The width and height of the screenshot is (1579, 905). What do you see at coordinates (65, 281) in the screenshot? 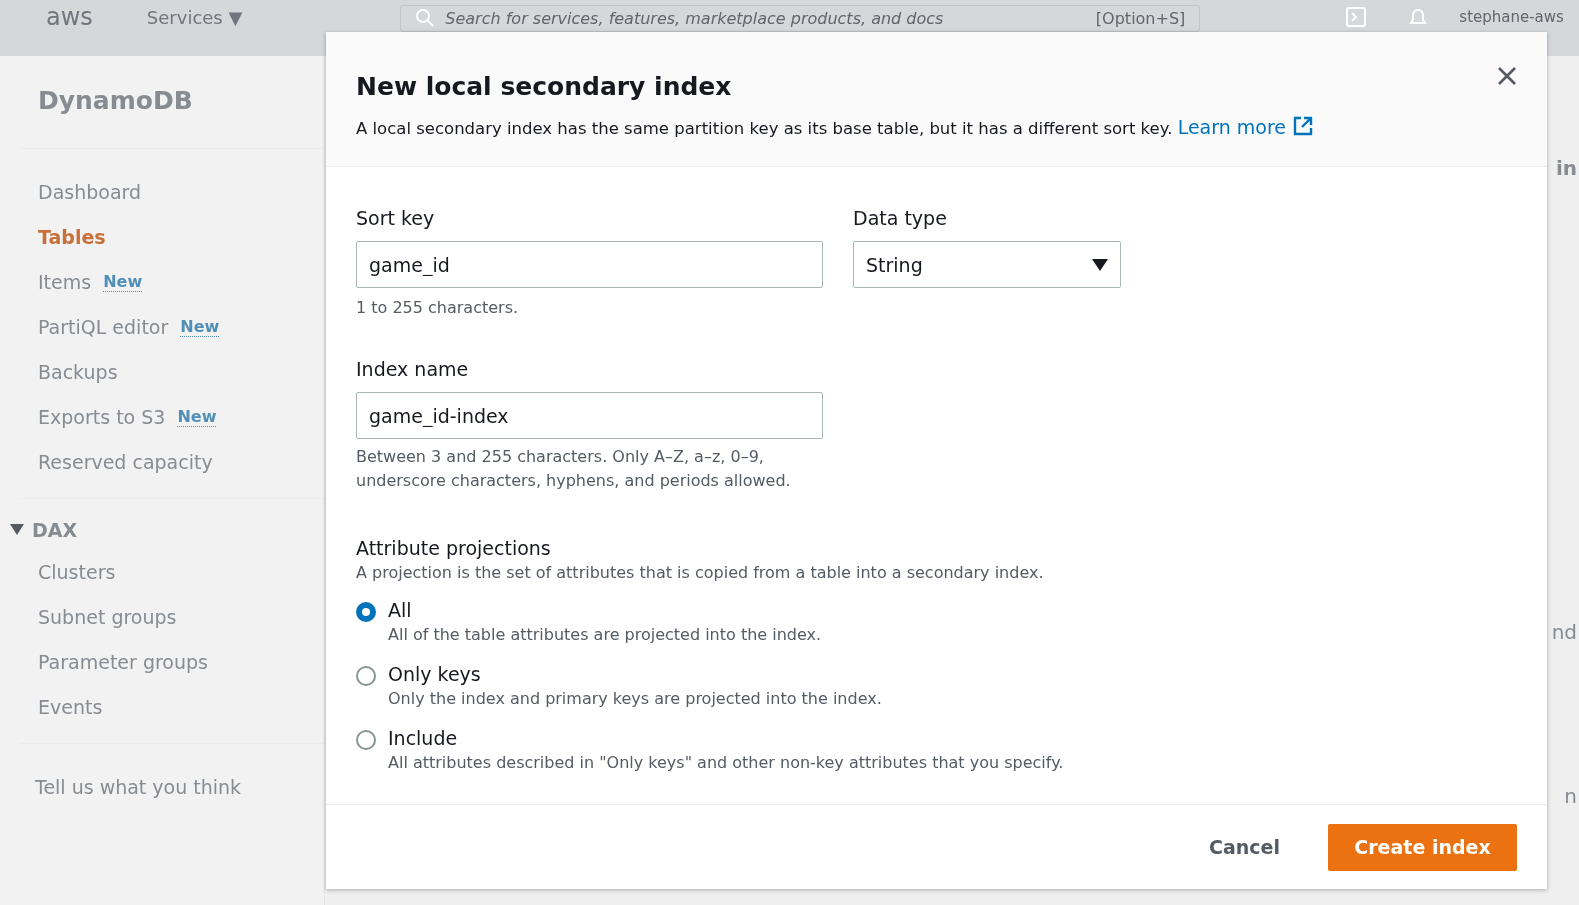
I see `sidebar-item: Items` at bounding box center [65, 281].